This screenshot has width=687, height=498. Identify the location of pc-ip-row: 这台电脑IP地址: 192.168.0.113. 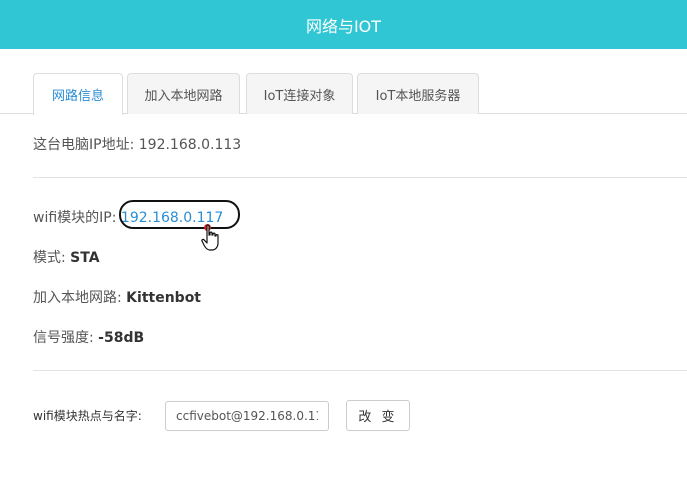
(137, 144).